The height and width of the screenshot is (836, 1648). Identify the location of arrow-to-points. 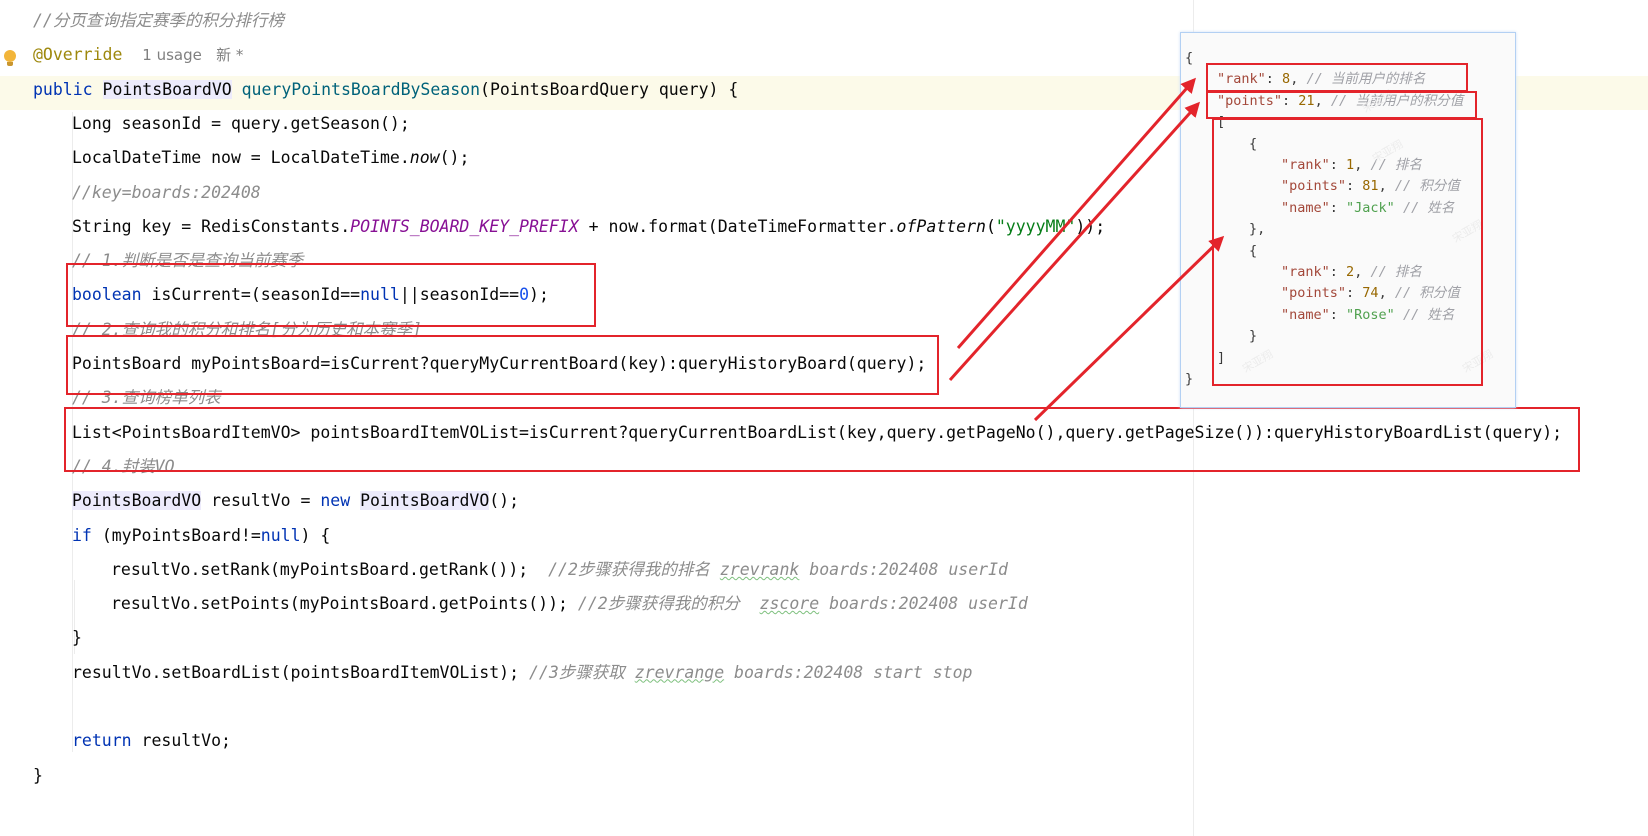
(1074, 241).